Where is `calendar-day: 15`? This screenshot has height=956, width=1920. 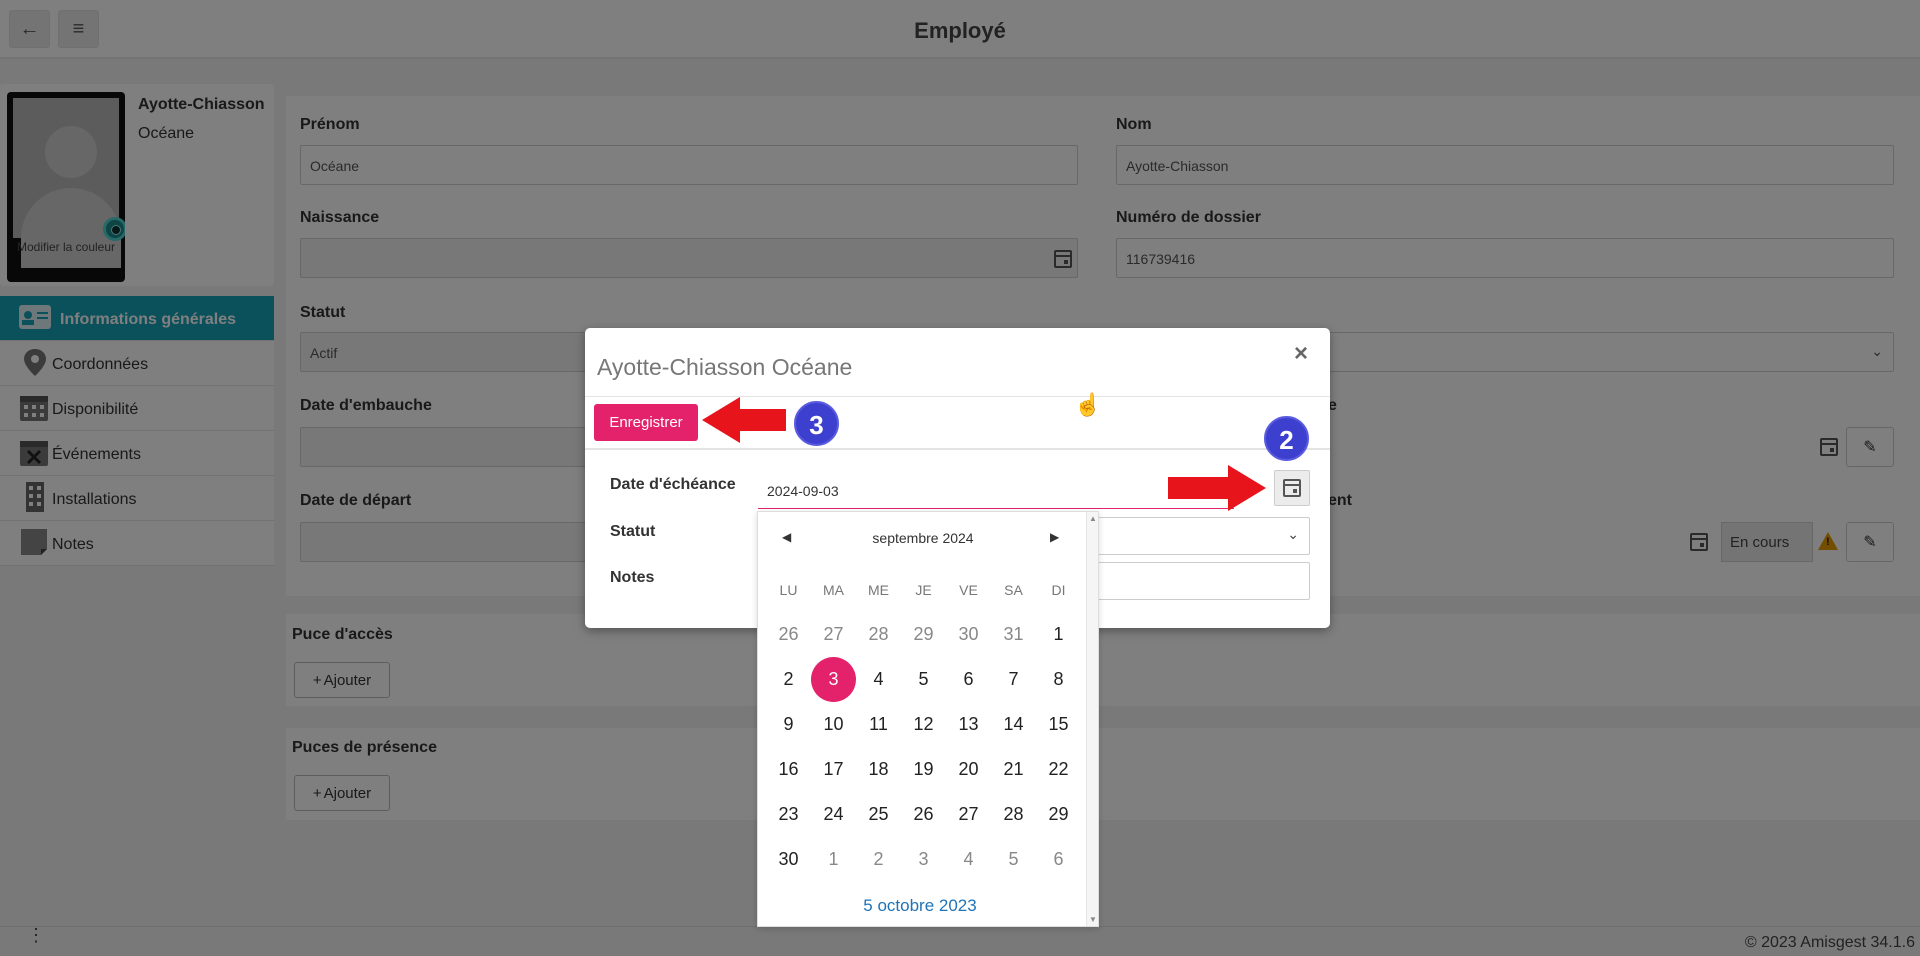 calendar-day: 15 is located at coordinates (1058, 724).